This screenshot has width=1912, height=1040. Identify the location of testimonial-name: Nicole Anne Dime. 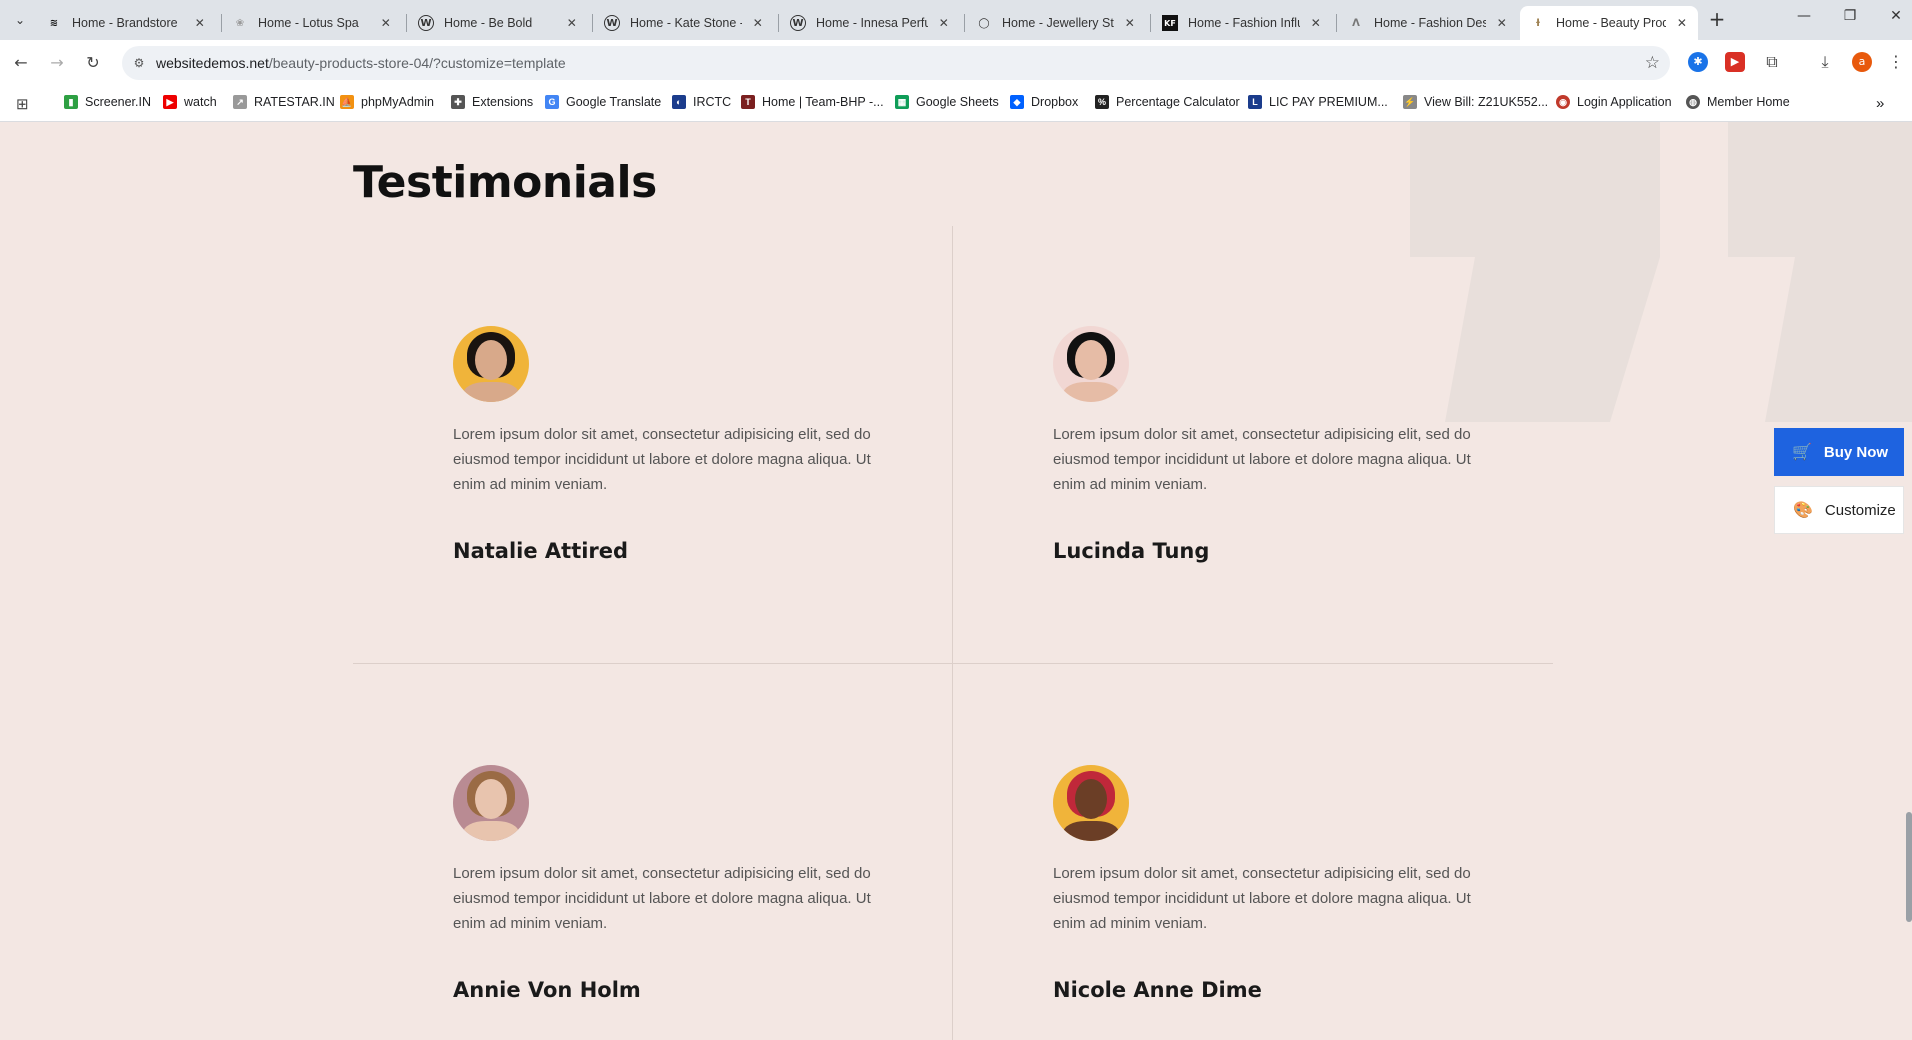
(1157, 990).